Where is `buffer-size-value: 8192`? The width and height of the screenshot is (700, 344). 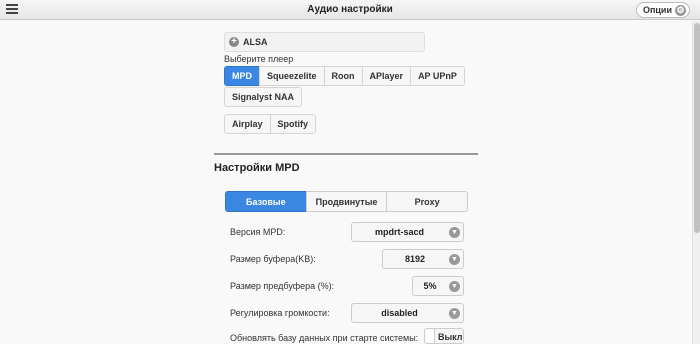
buffer-size-value: 8192 is located at coordinates (415, 259).